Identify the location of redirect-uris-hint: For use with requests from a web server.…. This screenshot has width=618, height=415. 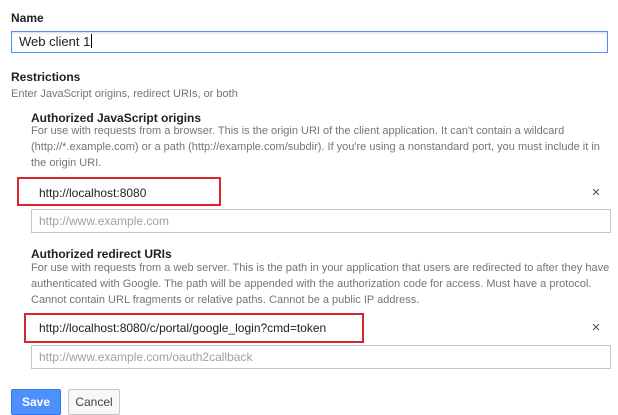
(323, 284).